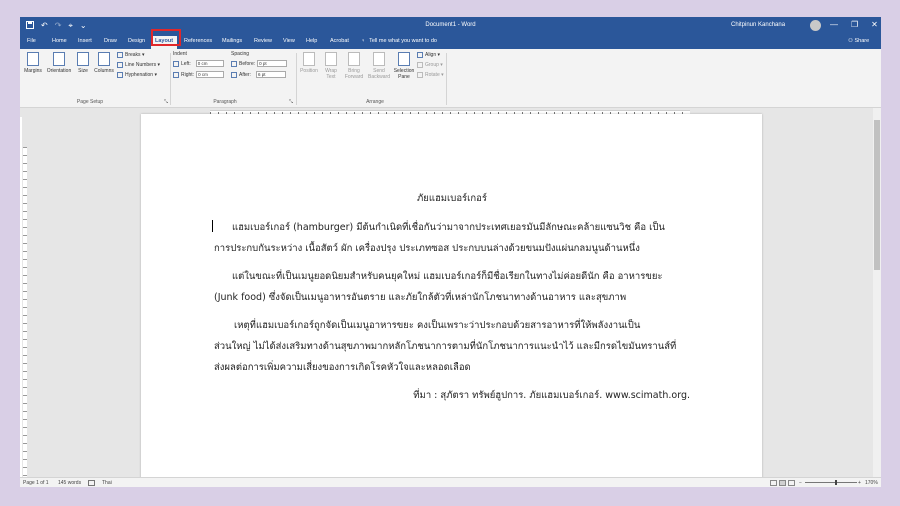 The height and width of the screenshot is (506, 900). Describe the element at coordinates (791, 483) in the screenshot. I see `web-layout-icon` at that location.